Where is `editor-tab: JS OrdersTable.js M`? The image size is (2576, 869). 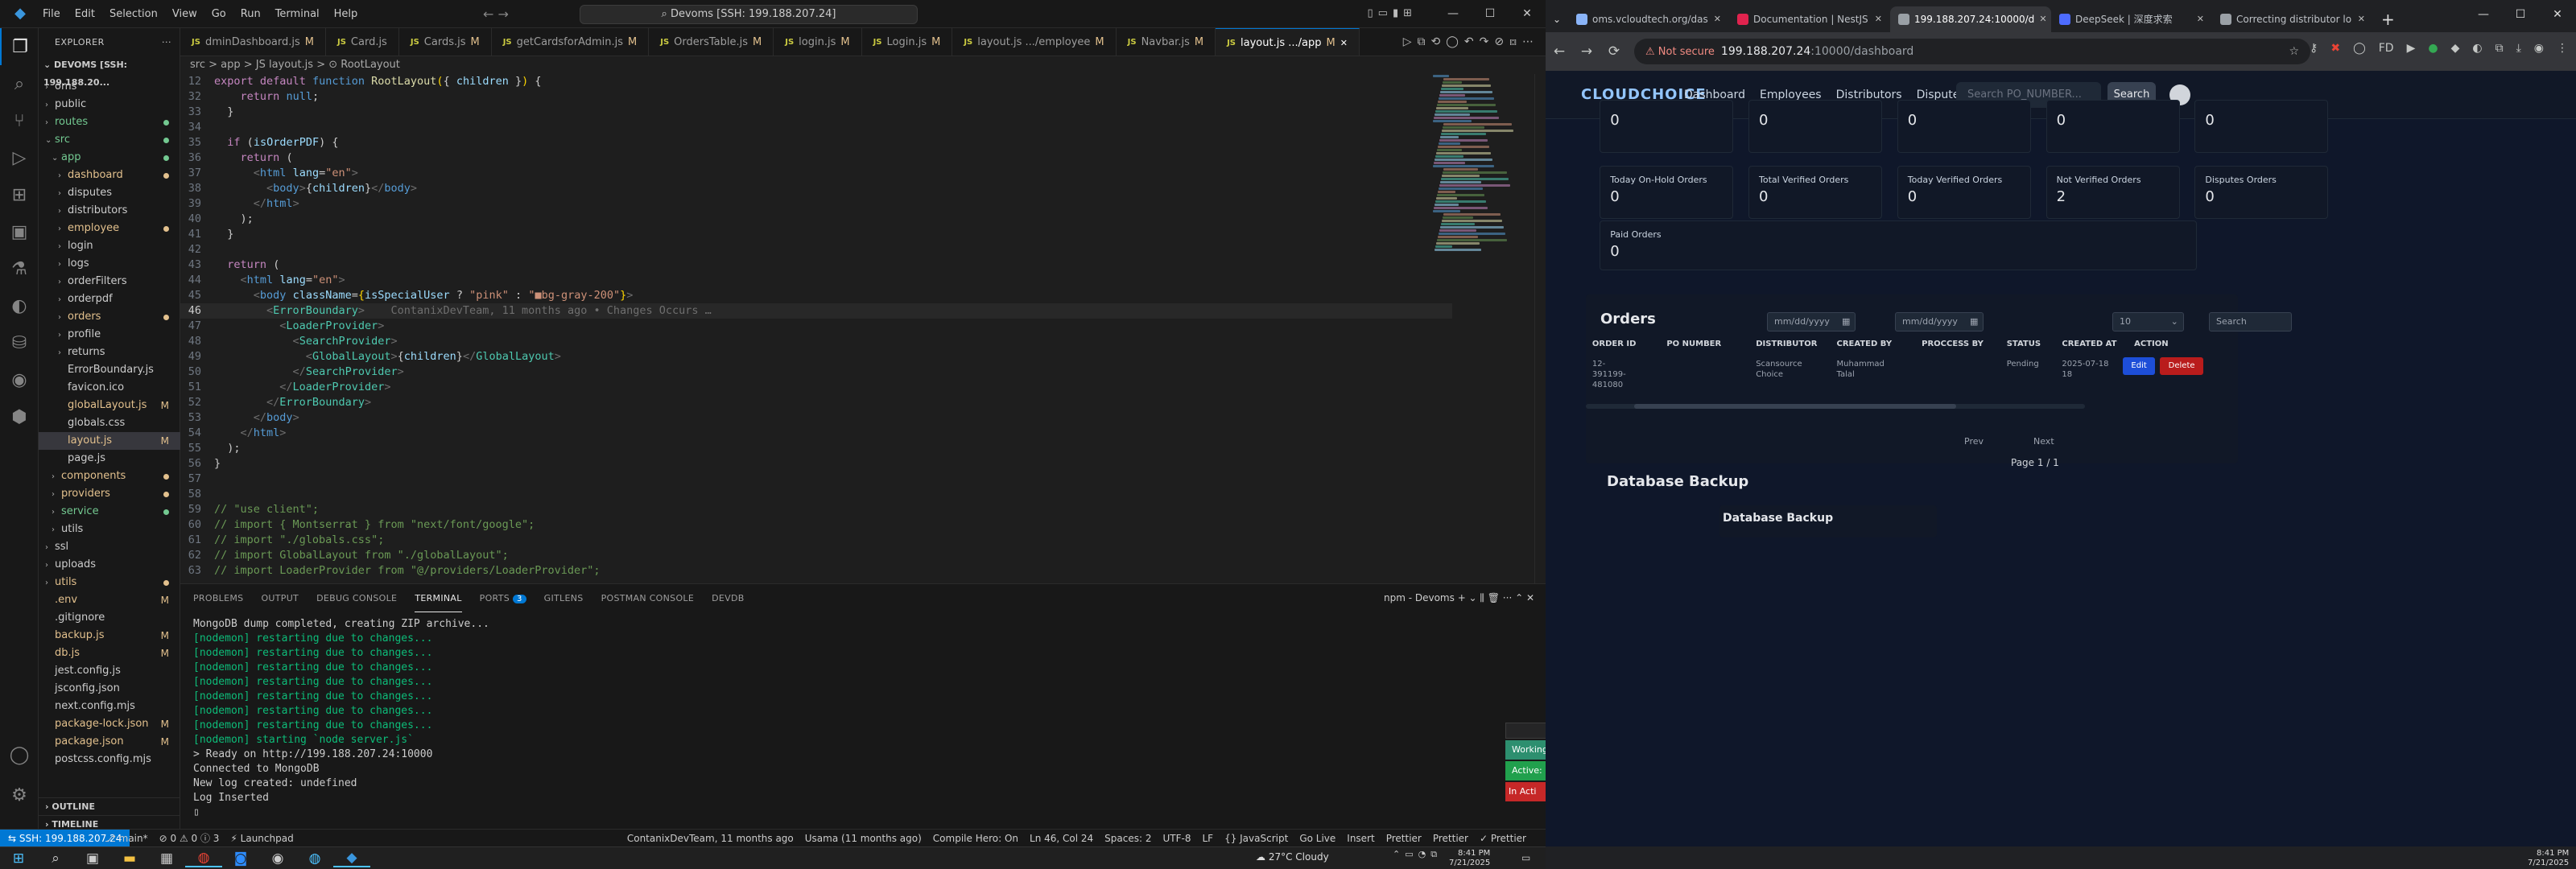 editor-tab: JS OrdersTable.js M is located at coordinates (711, 42).